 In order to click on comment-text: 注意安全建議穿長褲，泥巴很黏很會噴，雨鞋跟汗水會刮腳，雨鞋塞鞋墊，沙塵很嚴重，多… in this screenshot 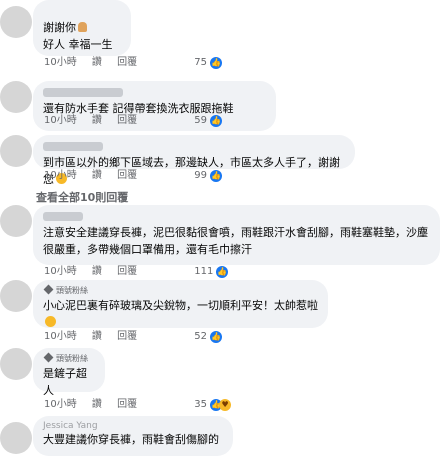, I will do `click(235, 241)`.